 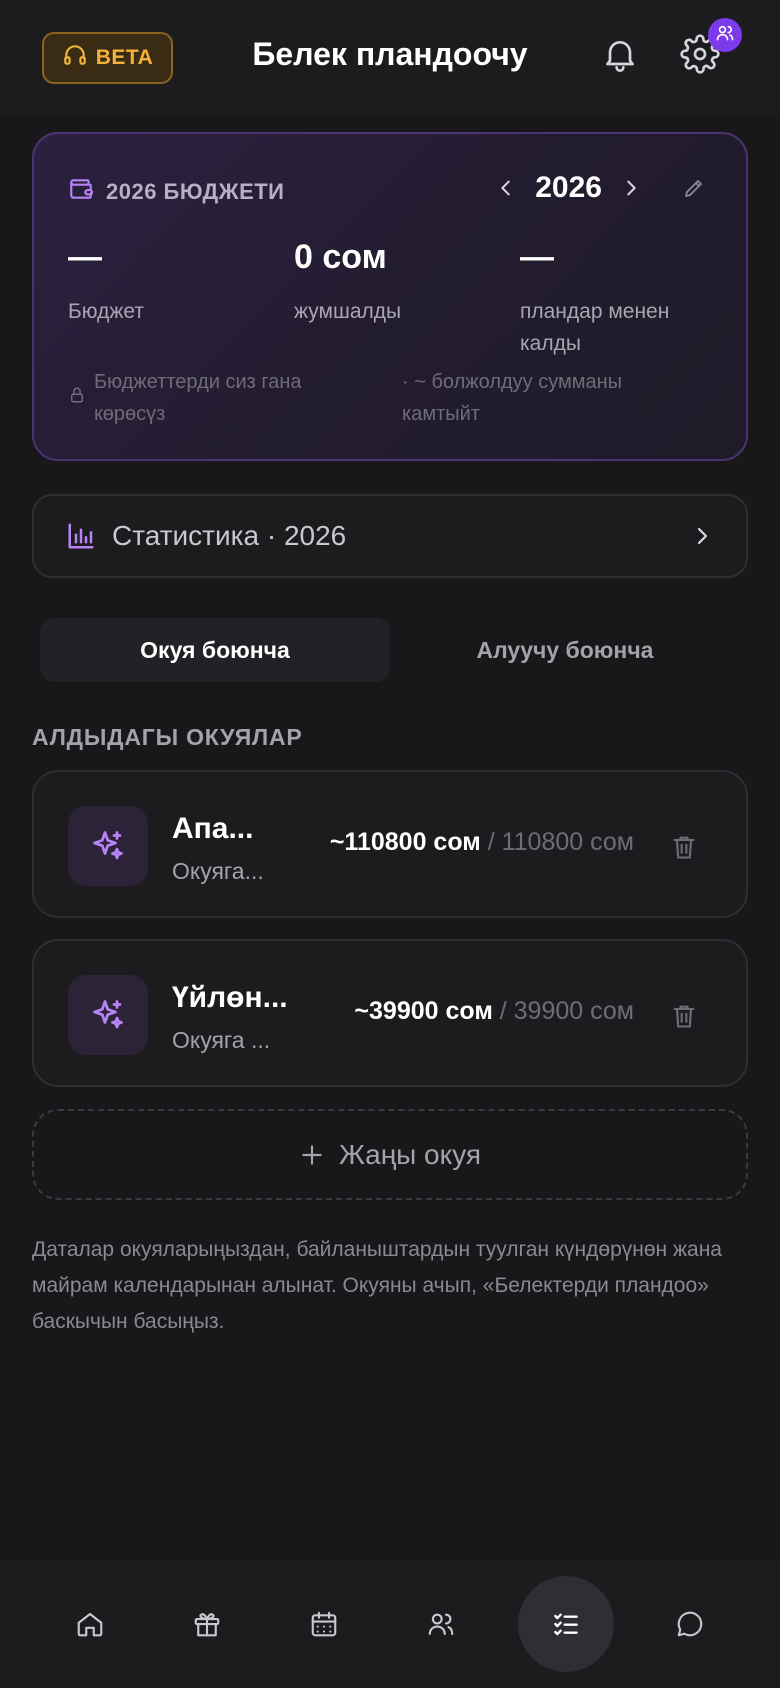 I want to click on budget-label: Бюджет, so click(x=106, y=311).